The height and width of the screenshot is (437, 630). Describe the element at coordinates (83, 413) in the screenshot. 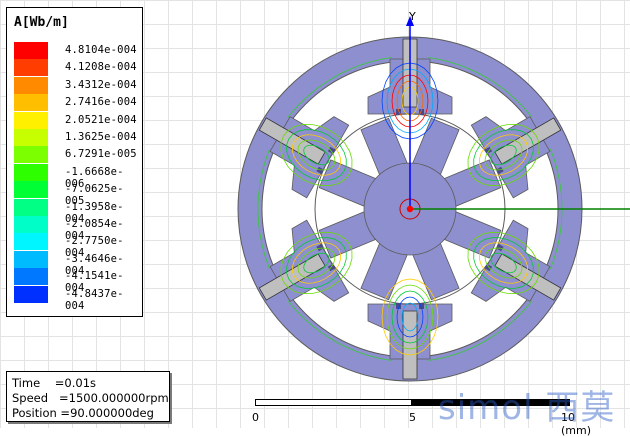

I see `info-position: Position =90.000000deg` at that location.